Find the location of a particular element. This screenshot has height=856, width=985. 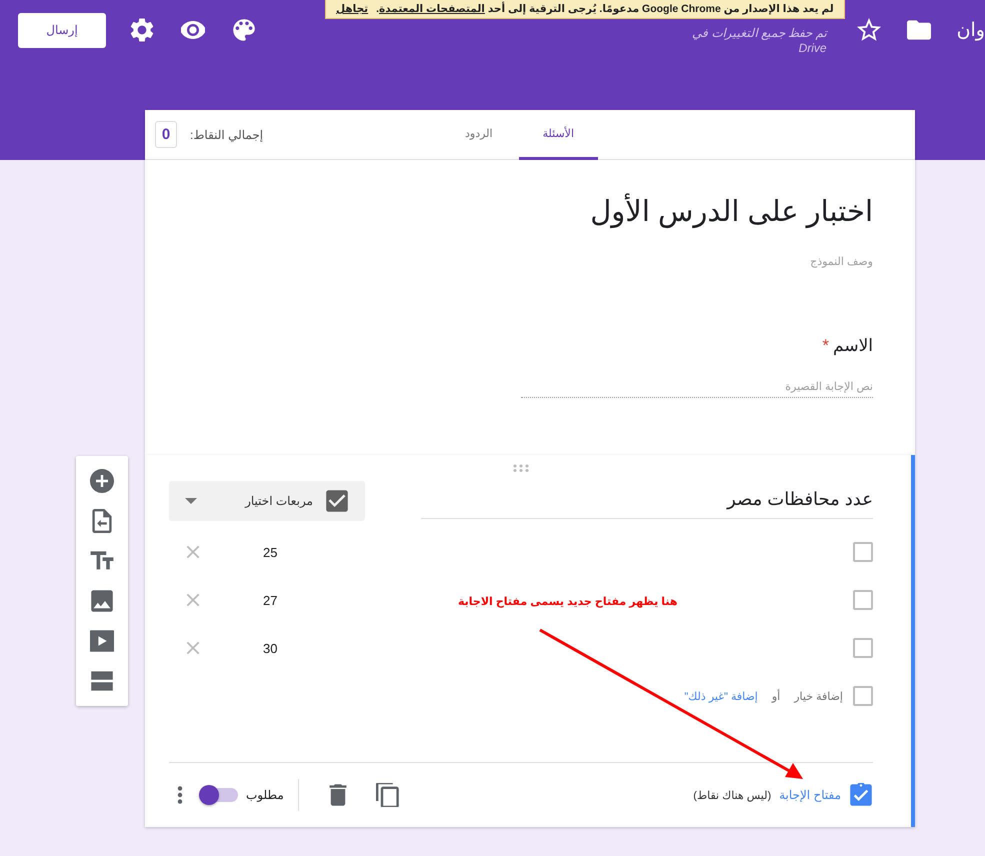

points-label: إجمالي النقاط: is located at coordinates (227, 135).